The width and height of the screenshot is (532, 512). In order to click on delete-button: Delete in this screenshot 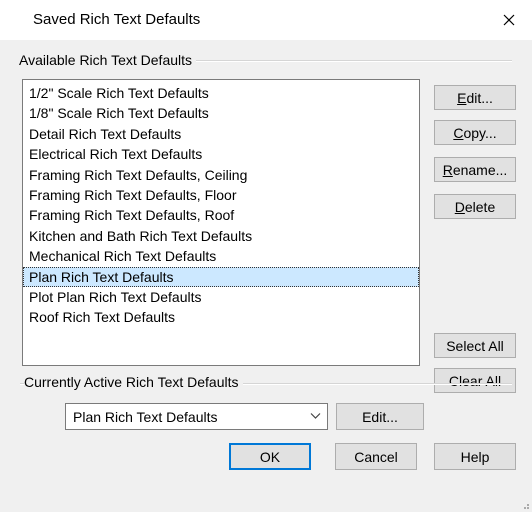, I will do `click(475, 206)`.